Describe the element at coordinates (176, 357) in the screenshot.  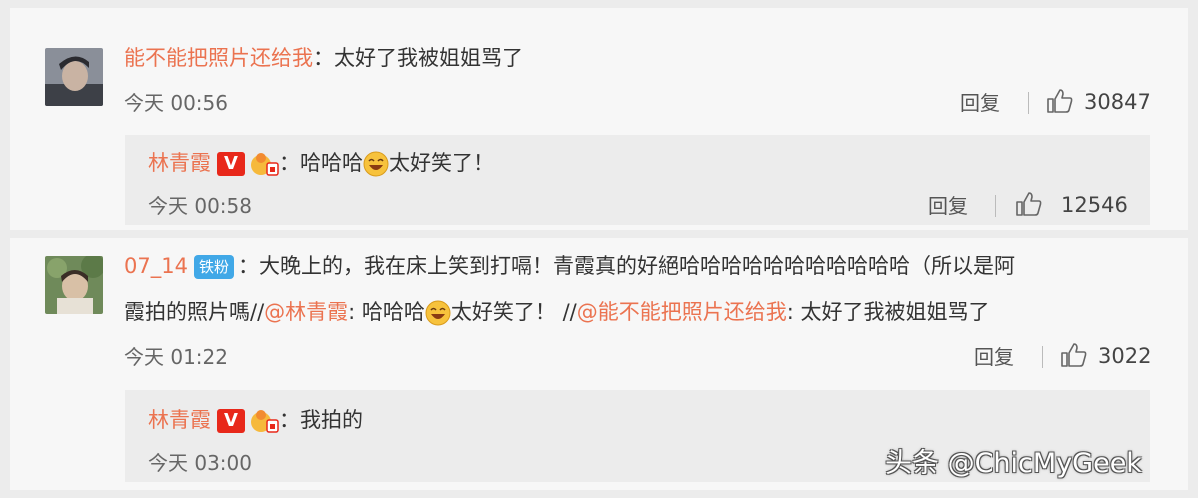
I see `comment-time: 今天 01:22` at that location.